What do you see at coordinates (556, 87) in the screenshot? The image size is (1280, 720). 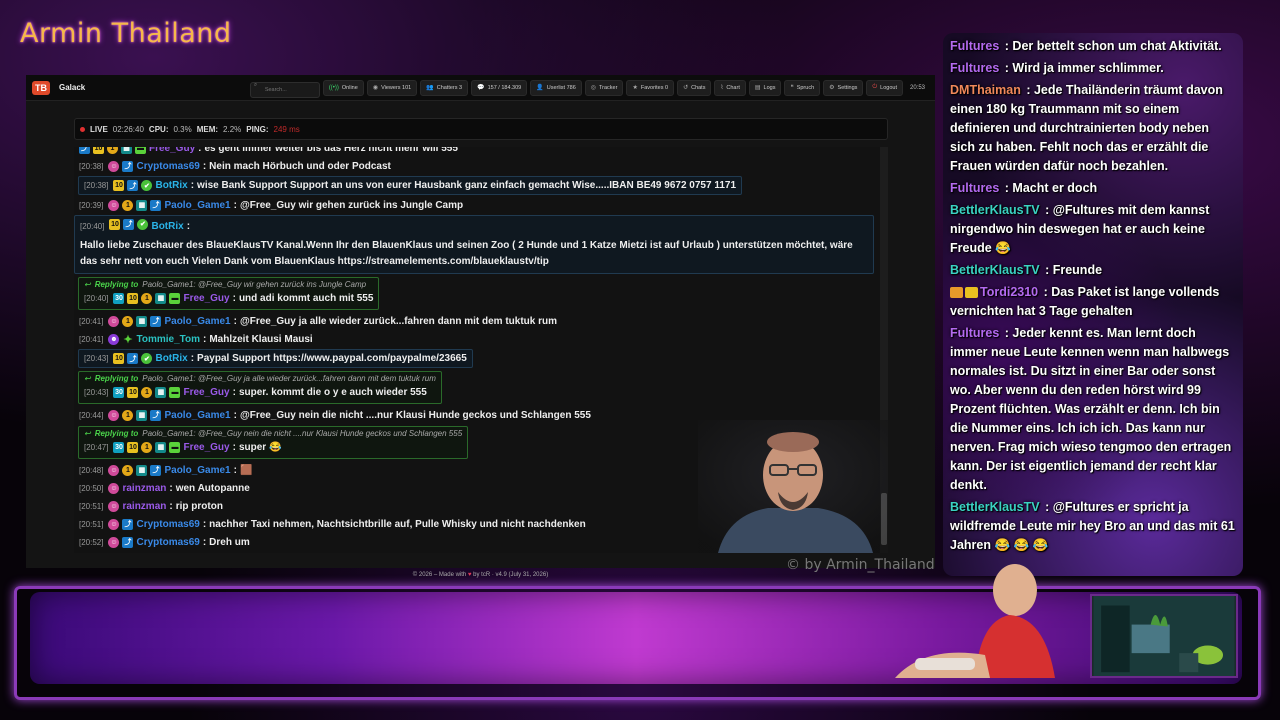 I see `userlist-button: 👤 Userlist 786` at bounding box center [556, 87].